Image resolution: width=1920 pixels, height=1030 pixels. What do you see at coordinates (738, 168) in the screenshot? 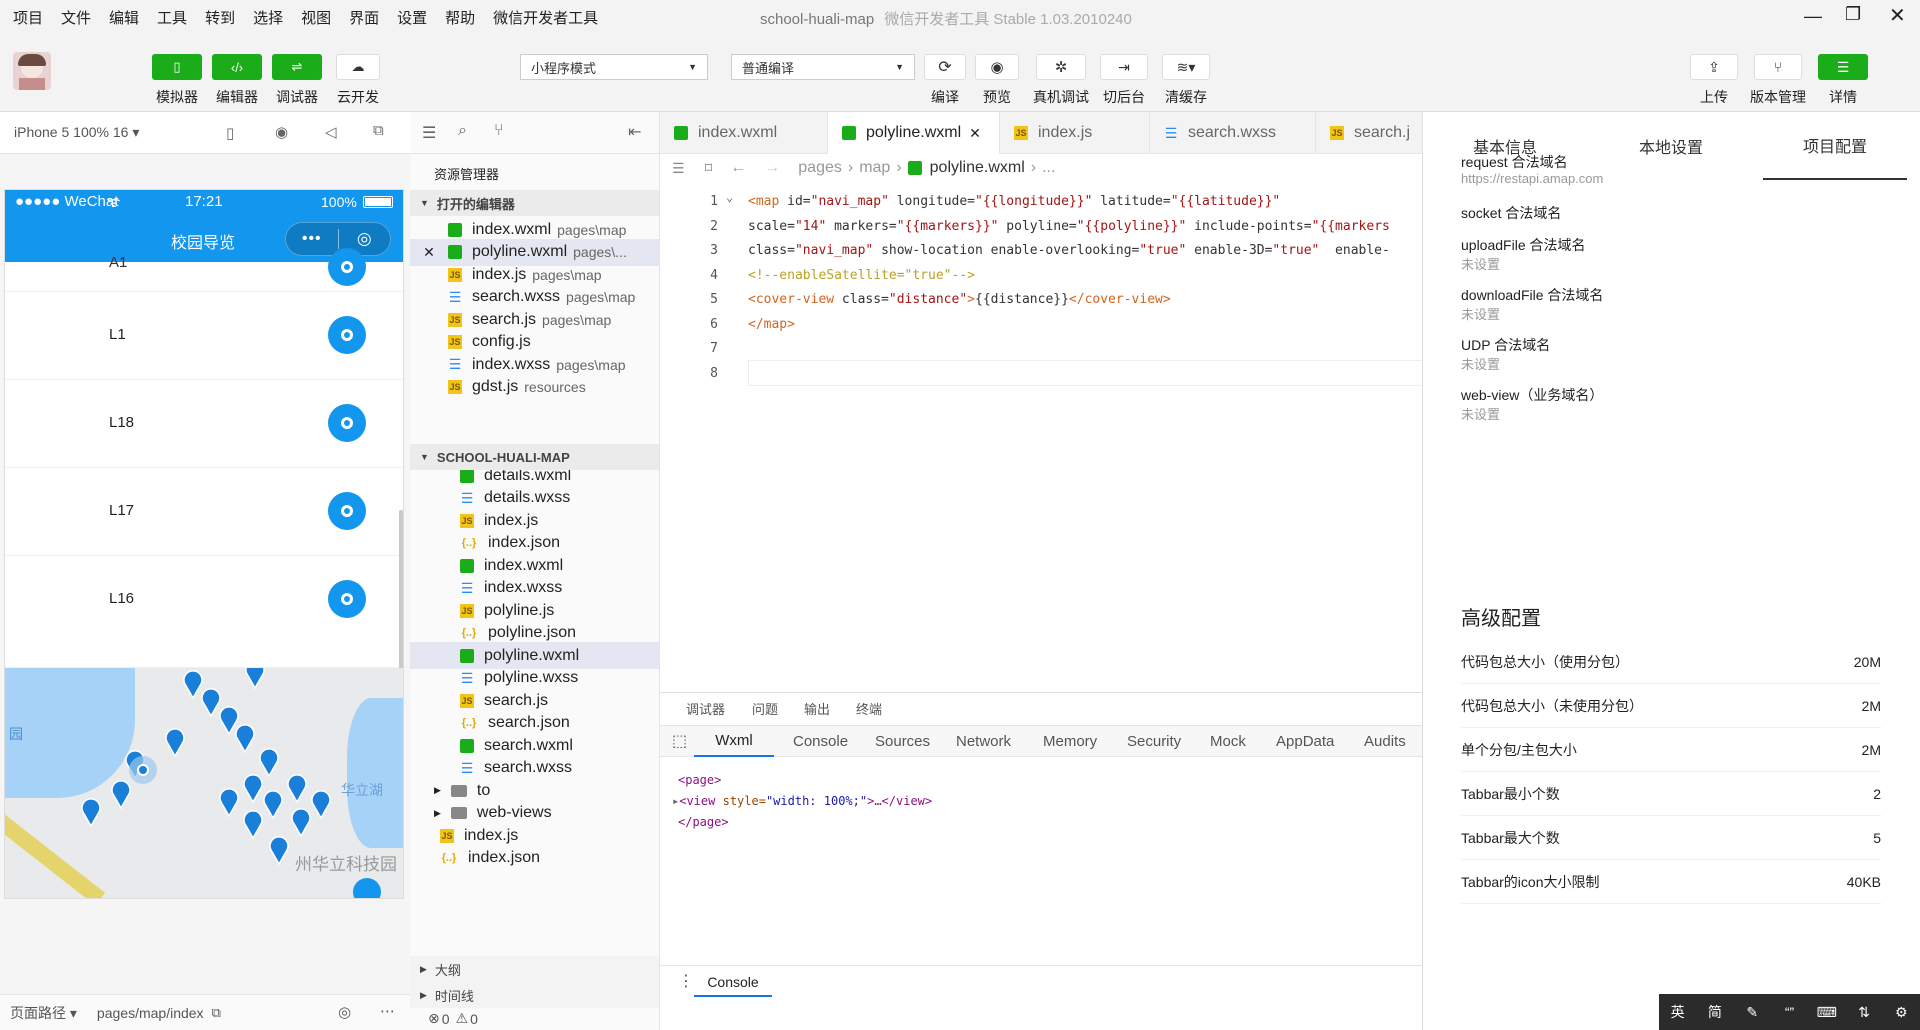
I see `back-arrow-icon: ←` at bounding box center [738, 168].